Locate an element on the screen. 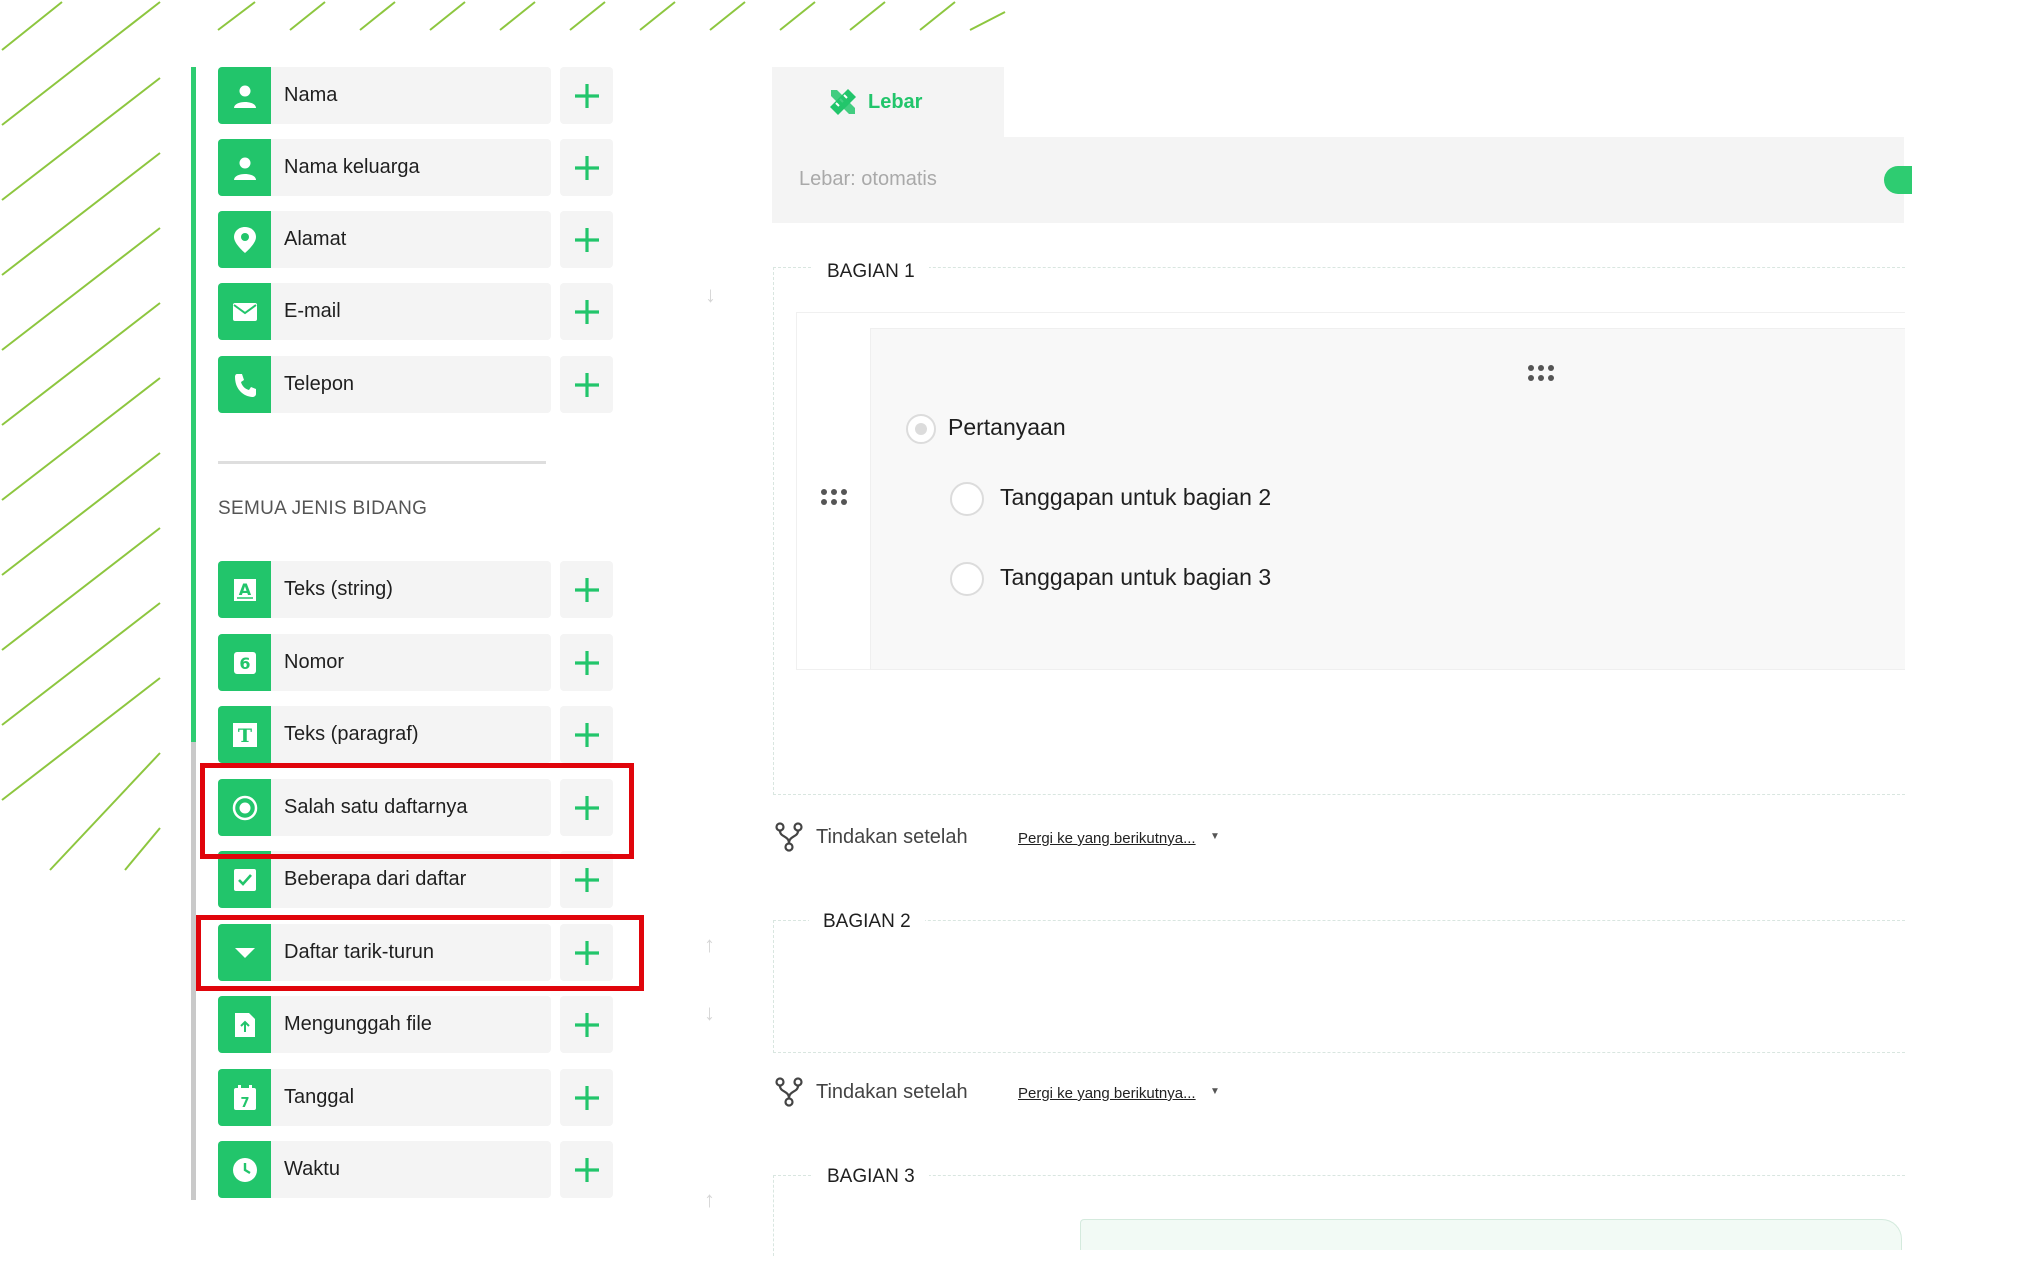 The height and width of the screenshot is (1264, 2036). field-label: Alamat is located at coordinates (315, 239).